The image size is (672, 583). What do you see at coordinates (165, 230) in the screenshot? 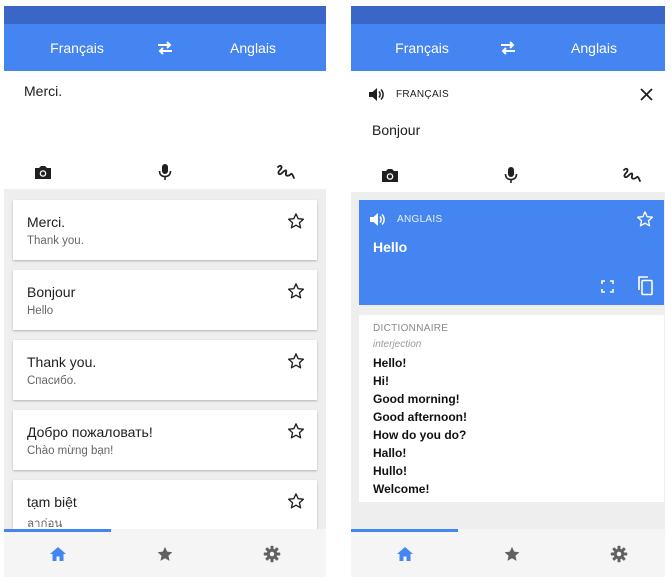
I see `history-card: Merci. Thank you.` at bounding box center [165, 230].